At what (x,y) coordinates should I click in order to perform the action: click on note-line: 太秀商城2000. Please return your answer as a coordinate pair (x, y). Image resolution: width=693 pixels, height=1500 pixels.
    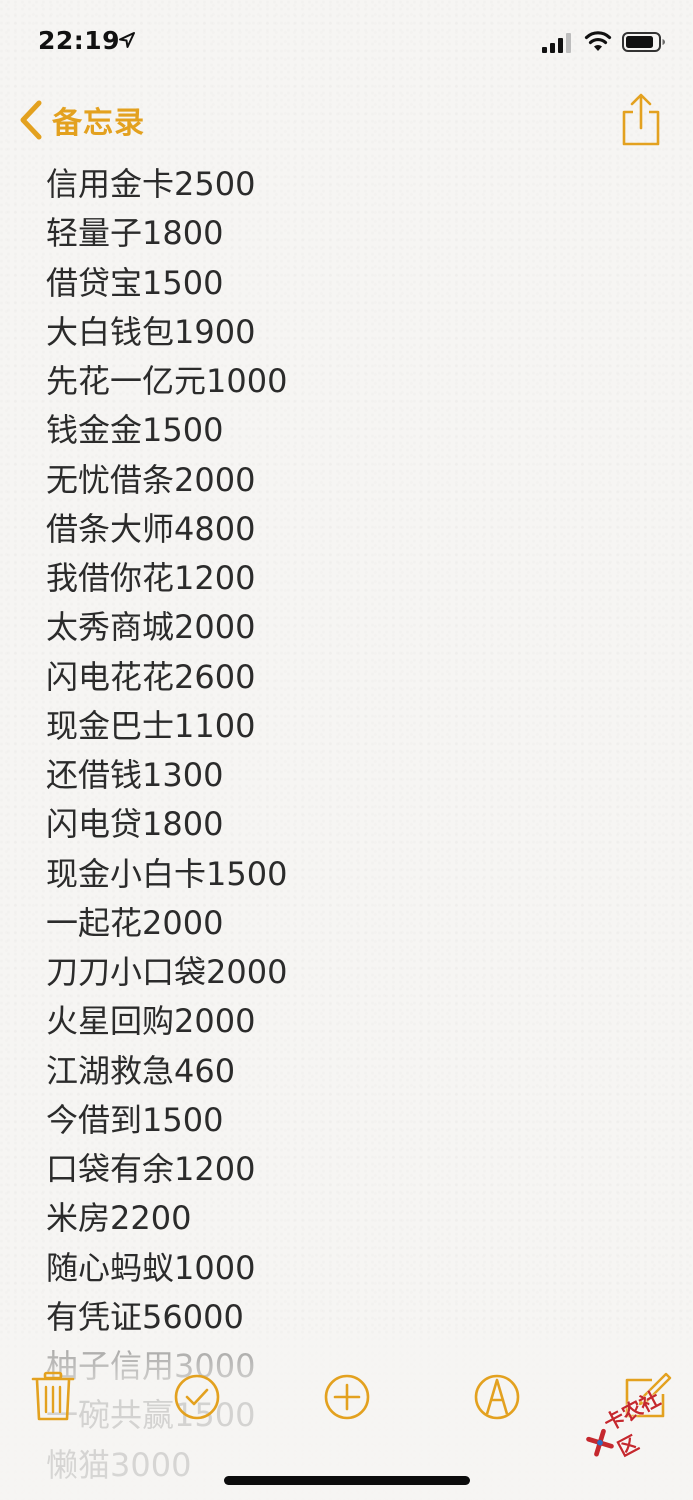
    Looking at the image, I should click on (151, 627).